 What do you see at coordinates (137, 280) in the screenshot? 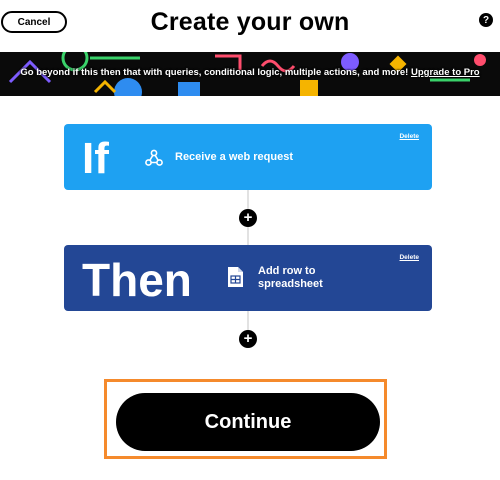
I see `then-label: Then` at bounding box center [137, 280].